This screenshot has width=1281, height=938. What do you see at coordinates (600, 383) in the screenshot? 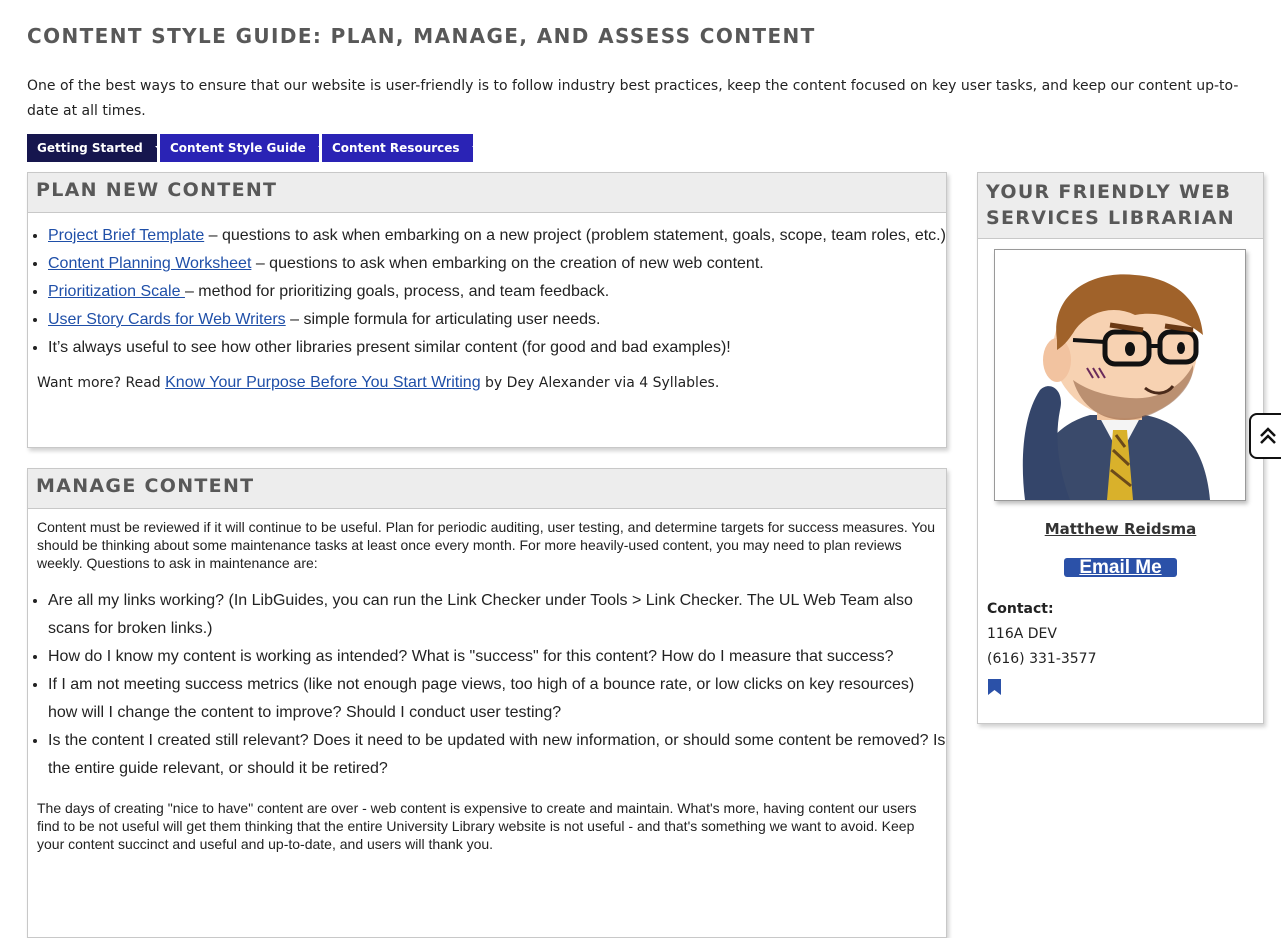
I see `note-suffix: by Dey Alexander via 4 Syllables.` at bounding box center [600, 383].